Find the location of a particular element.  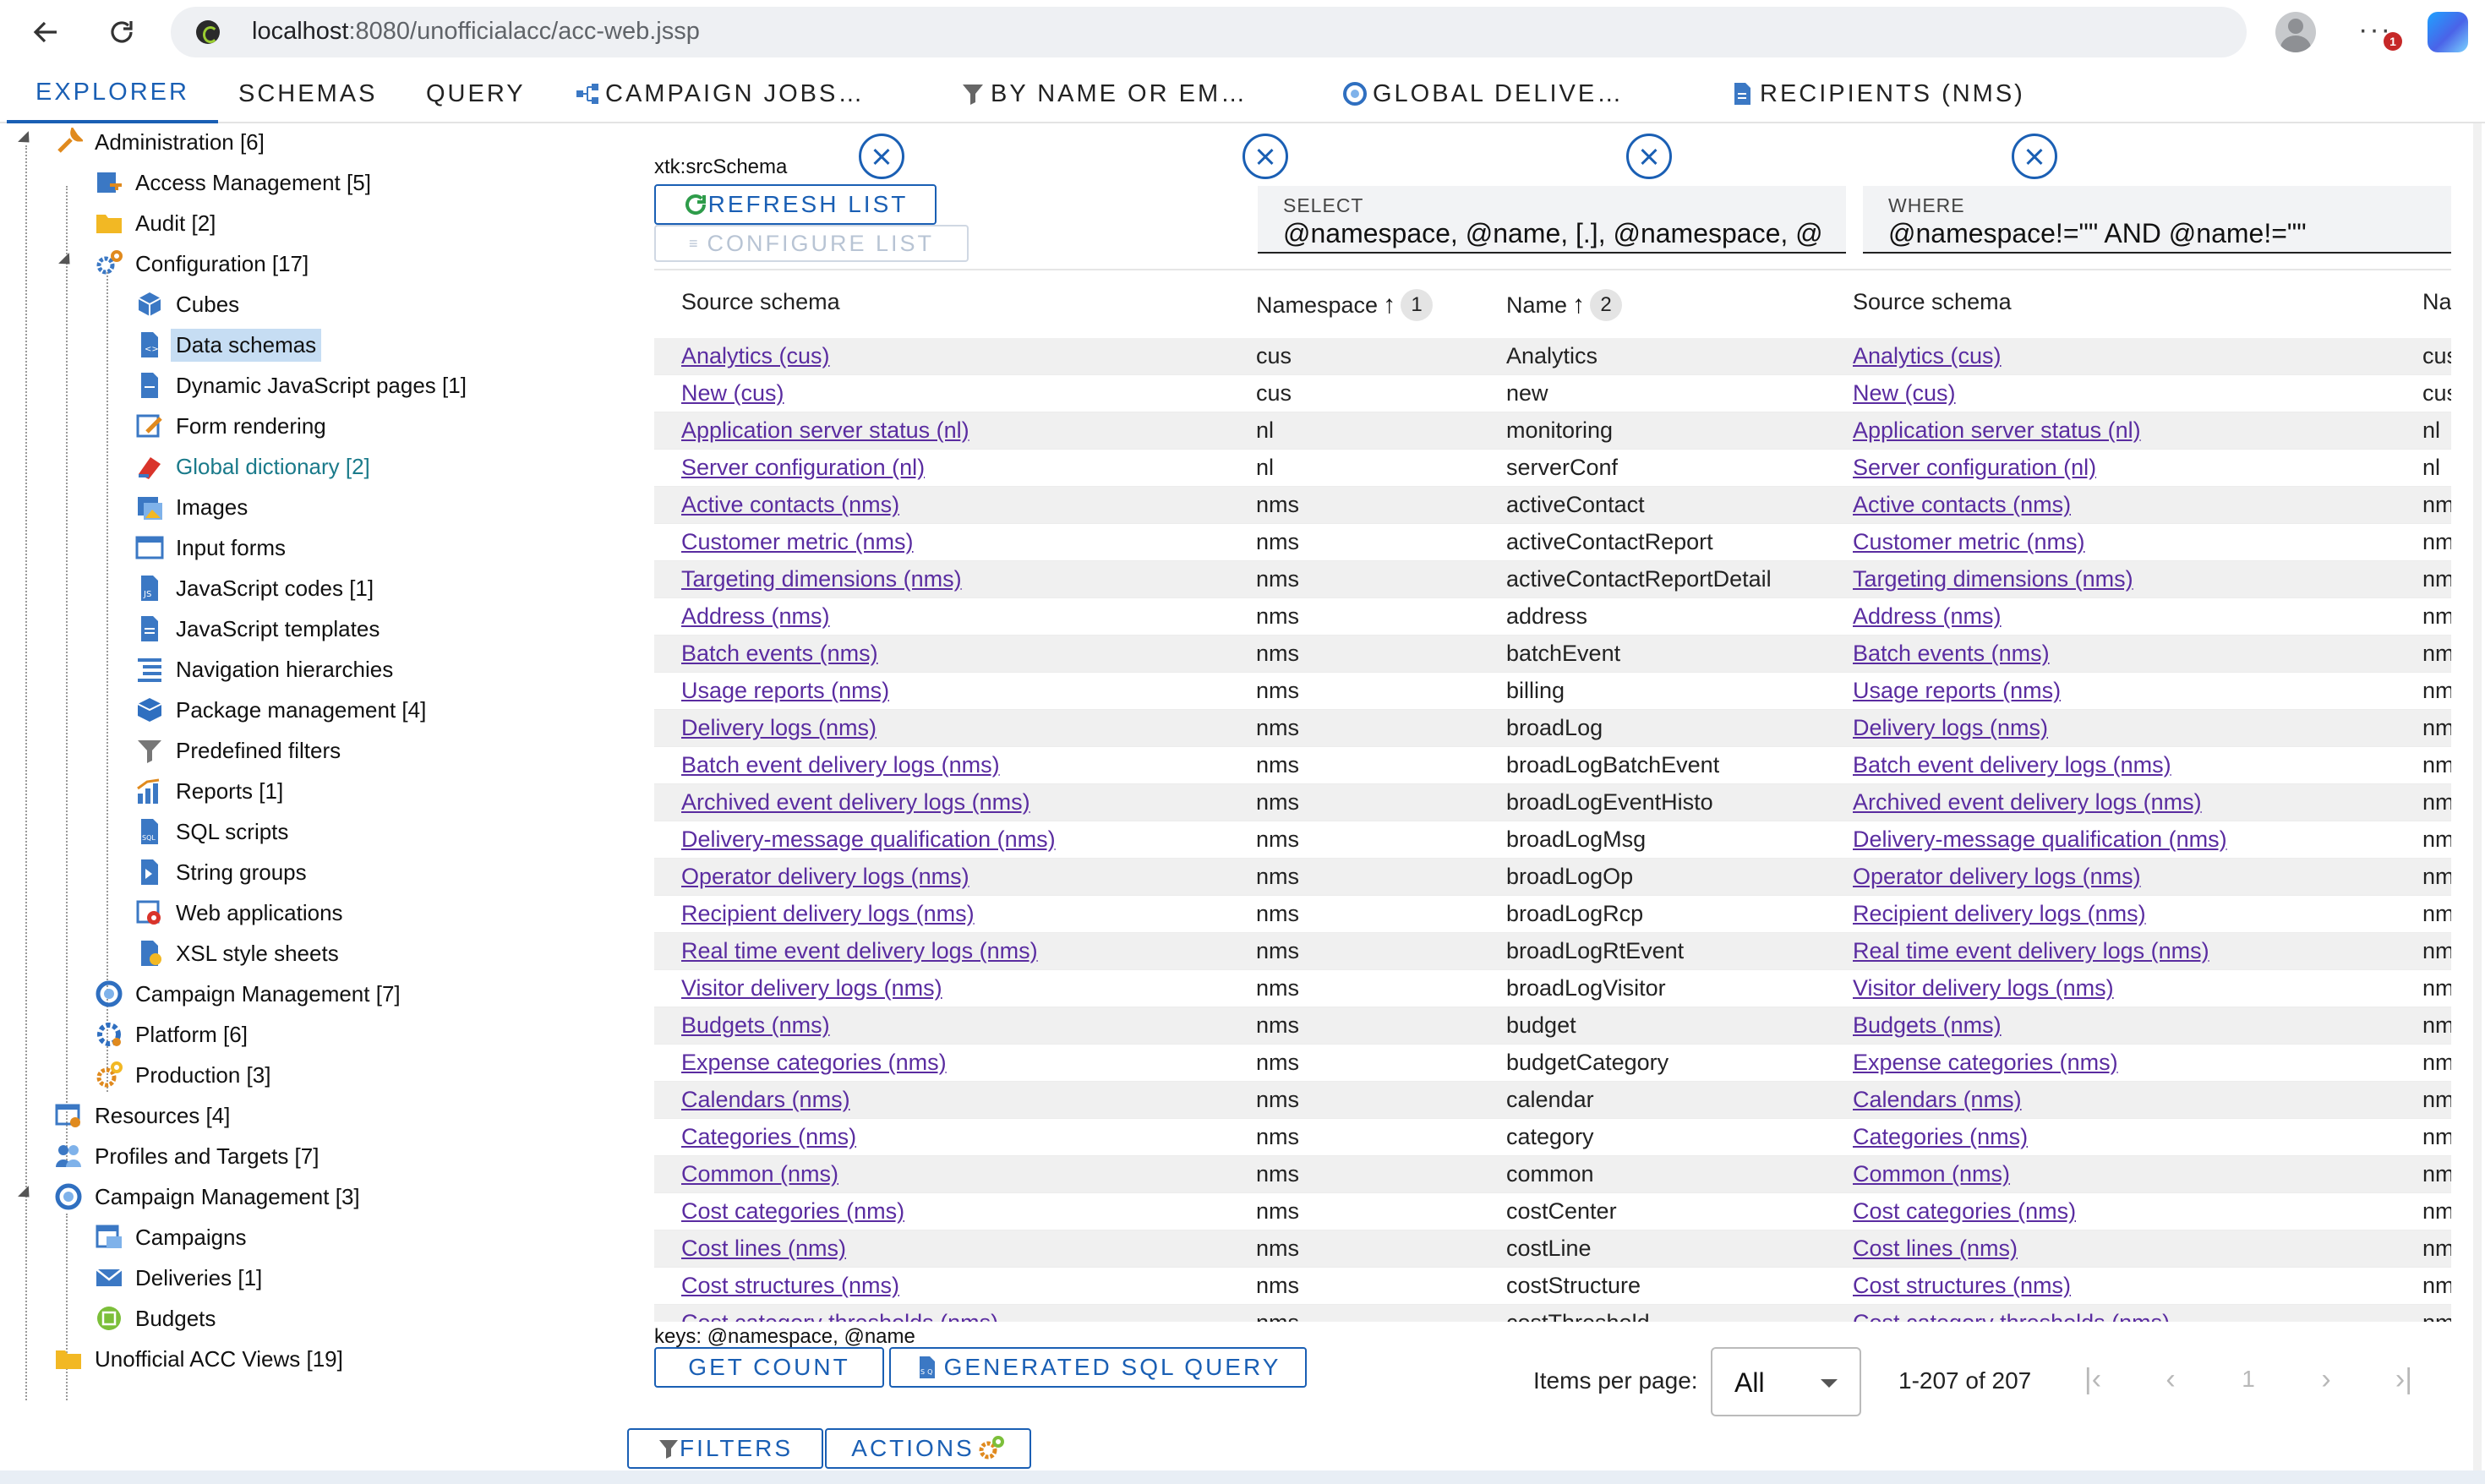

tree-item-profiles-and-targets: Profiles and Targets [7] is located at coordinates (186, 1156).